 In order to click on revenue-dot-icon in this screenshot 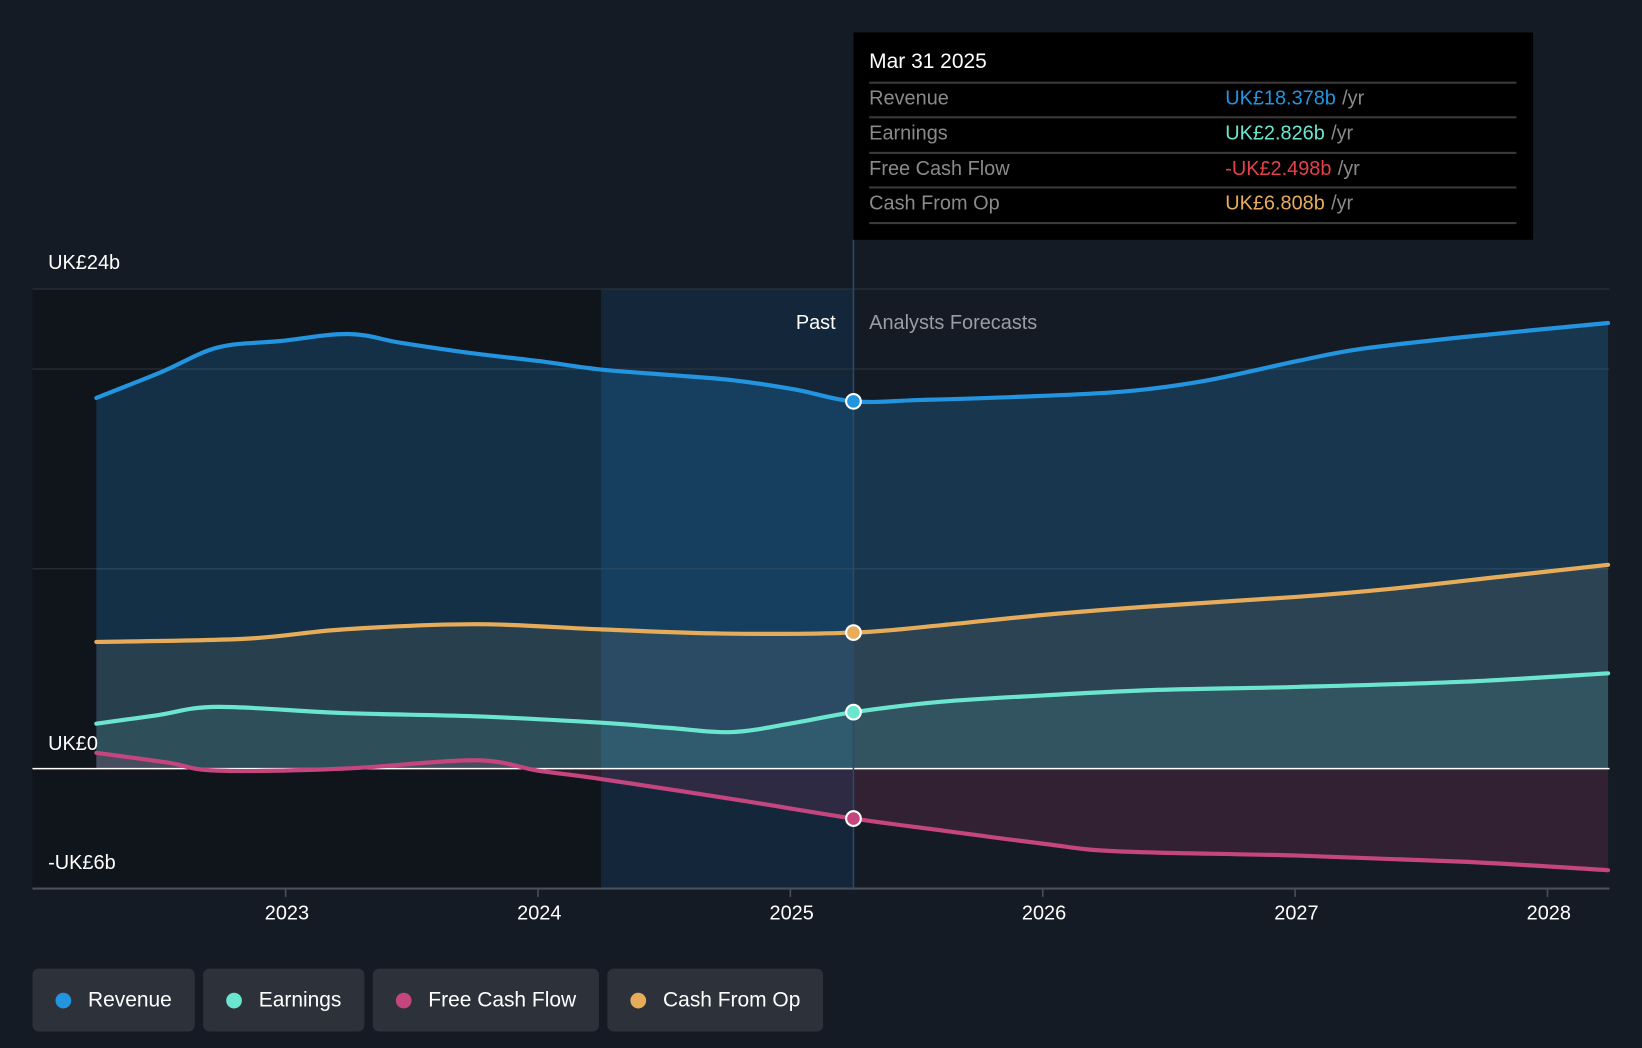, I will do `click(63, 1000)`.